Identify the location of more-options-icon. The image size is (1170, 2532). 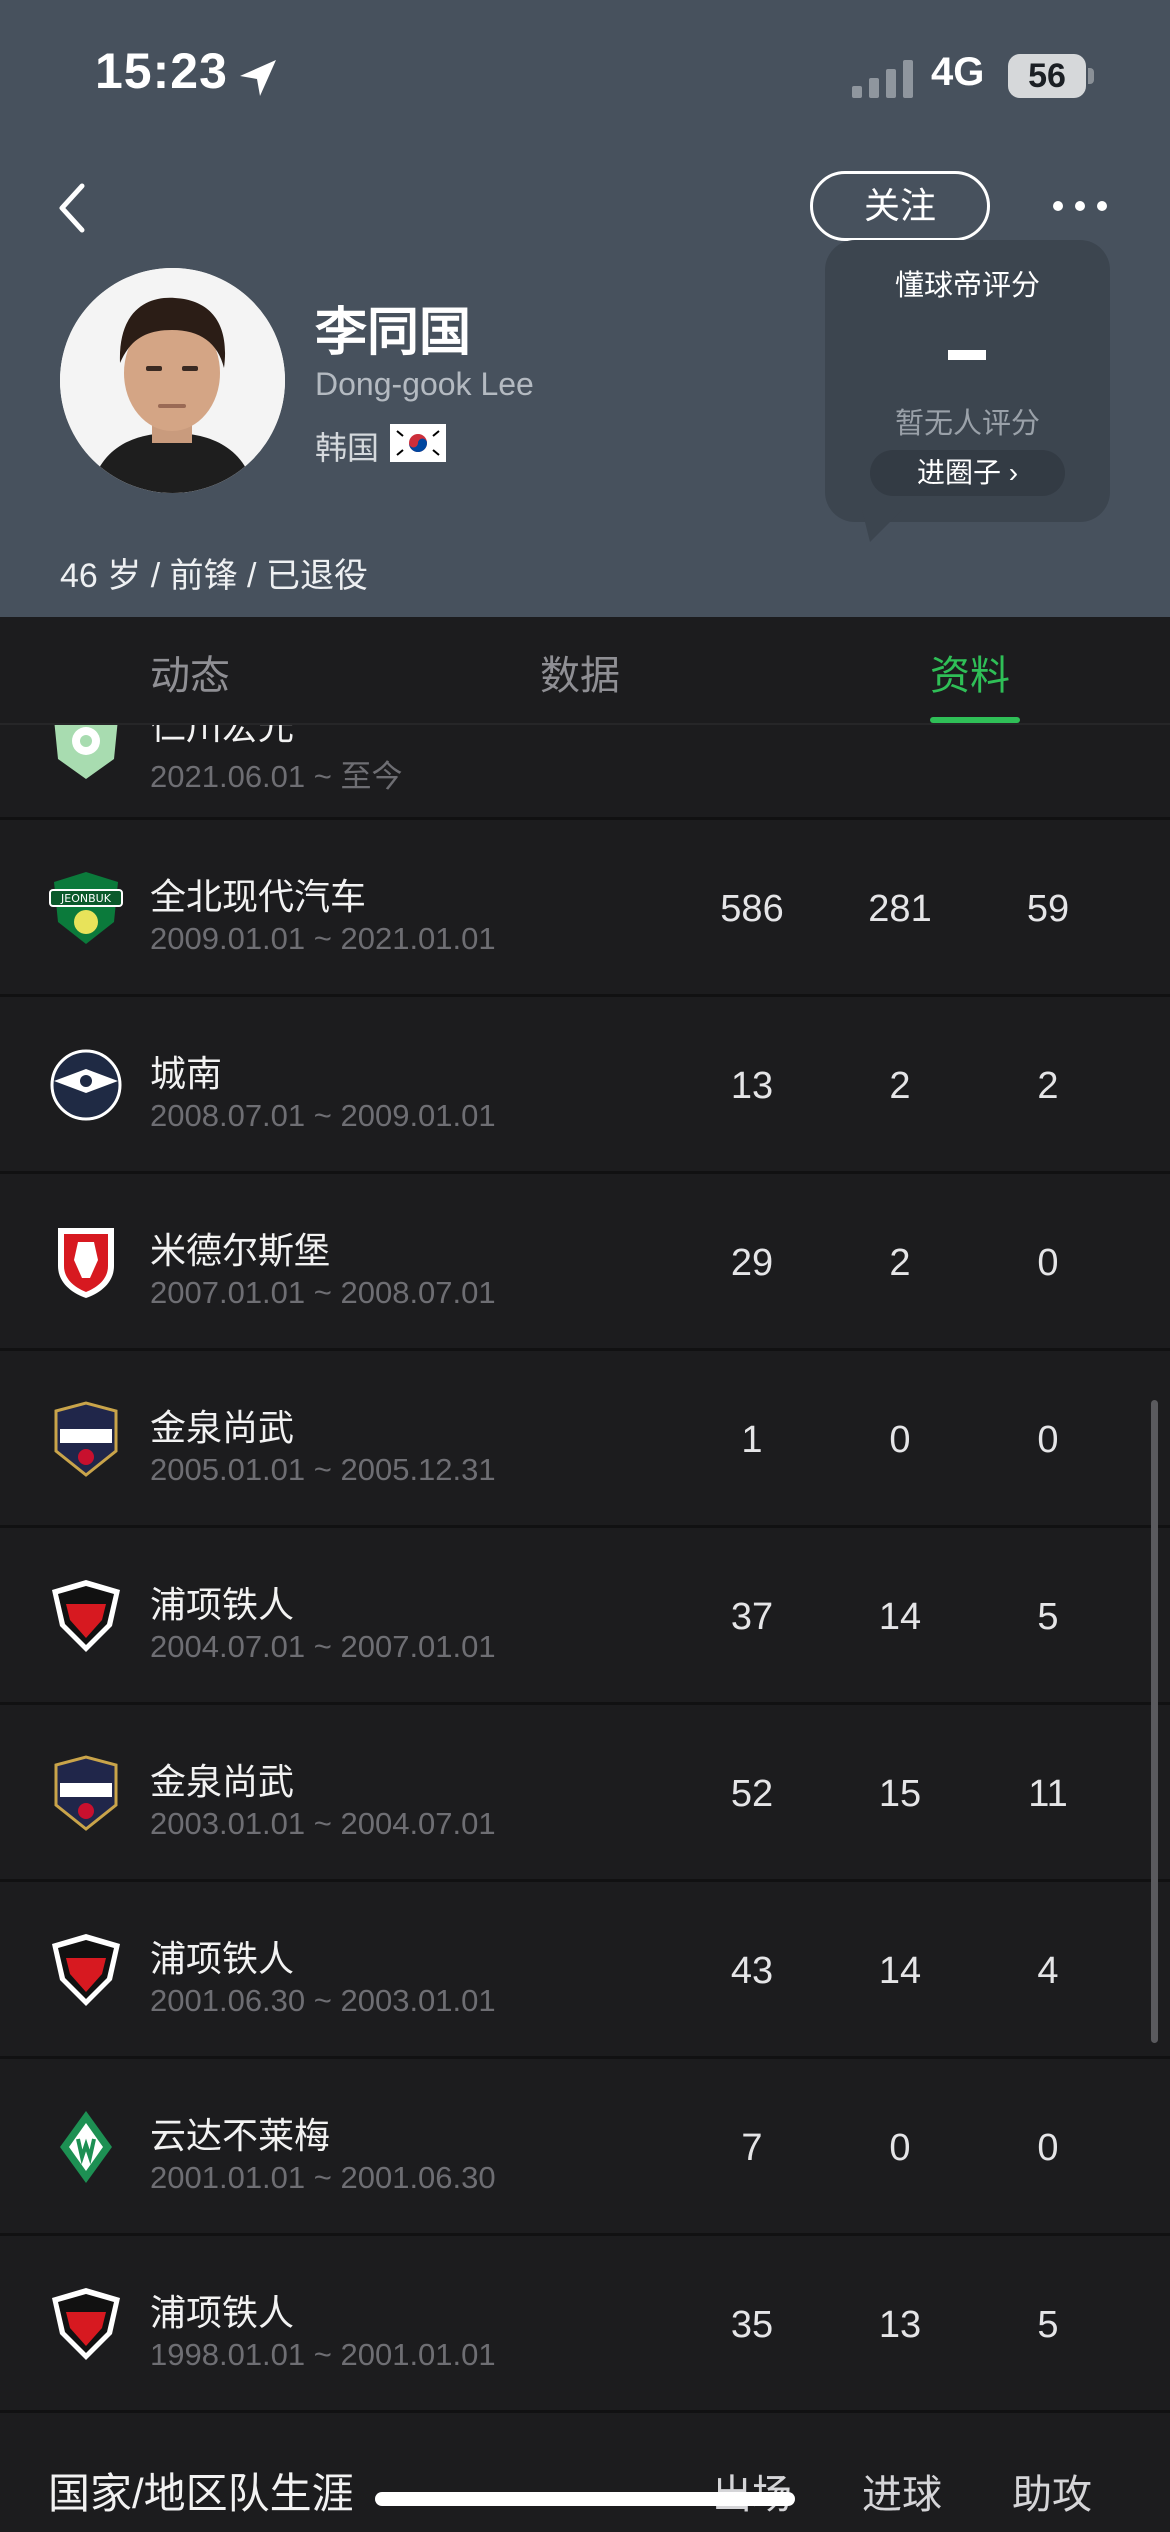
(1080, 206).